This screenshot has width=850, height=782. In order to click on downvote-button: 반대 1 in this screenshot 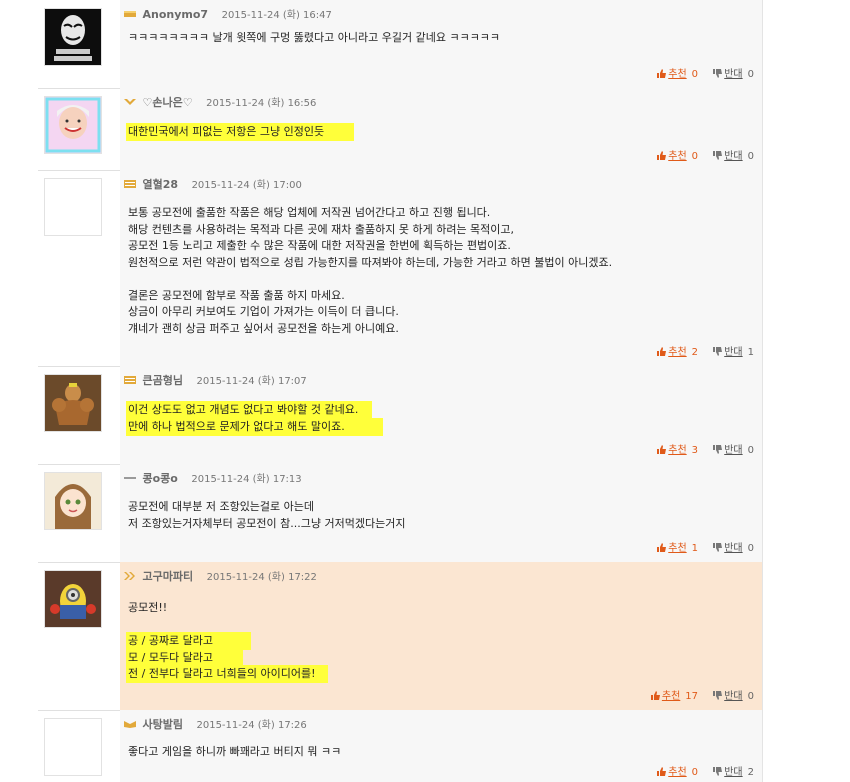, I will do `click(733, 353)`.